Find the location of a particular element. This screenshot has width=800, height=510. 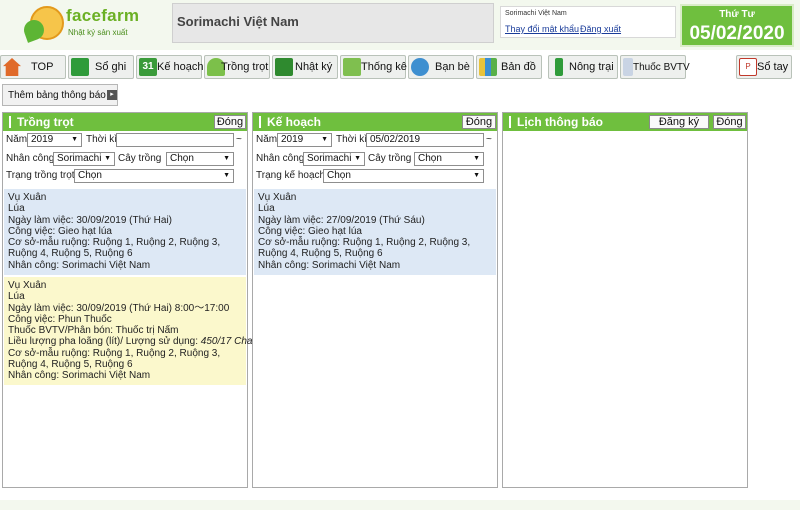

company-name: Sorimachi Việt Nam is located at coordinates (238, 21).